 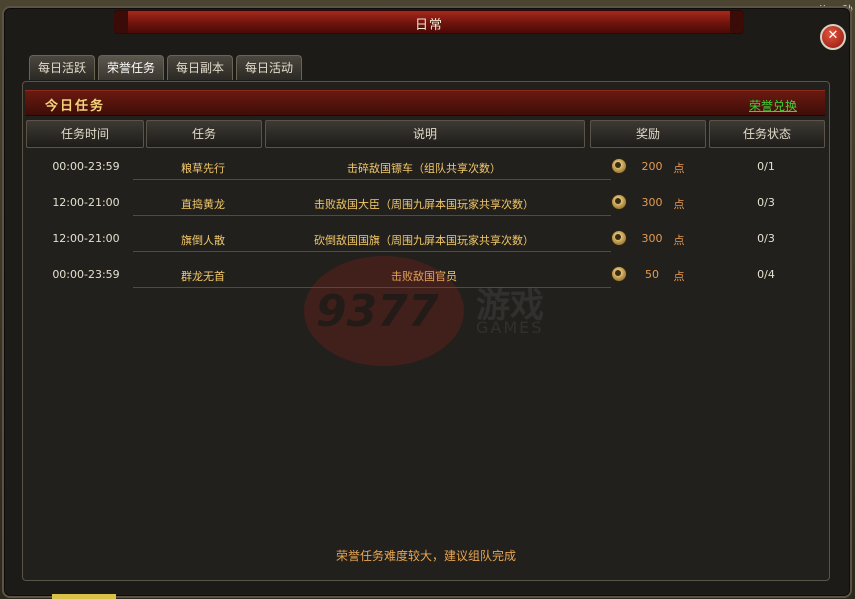 I want to click on row-3-description: 砍倒敌国国旗（周围九屏本国玩家共享次数）, so click(x=424, y=240).